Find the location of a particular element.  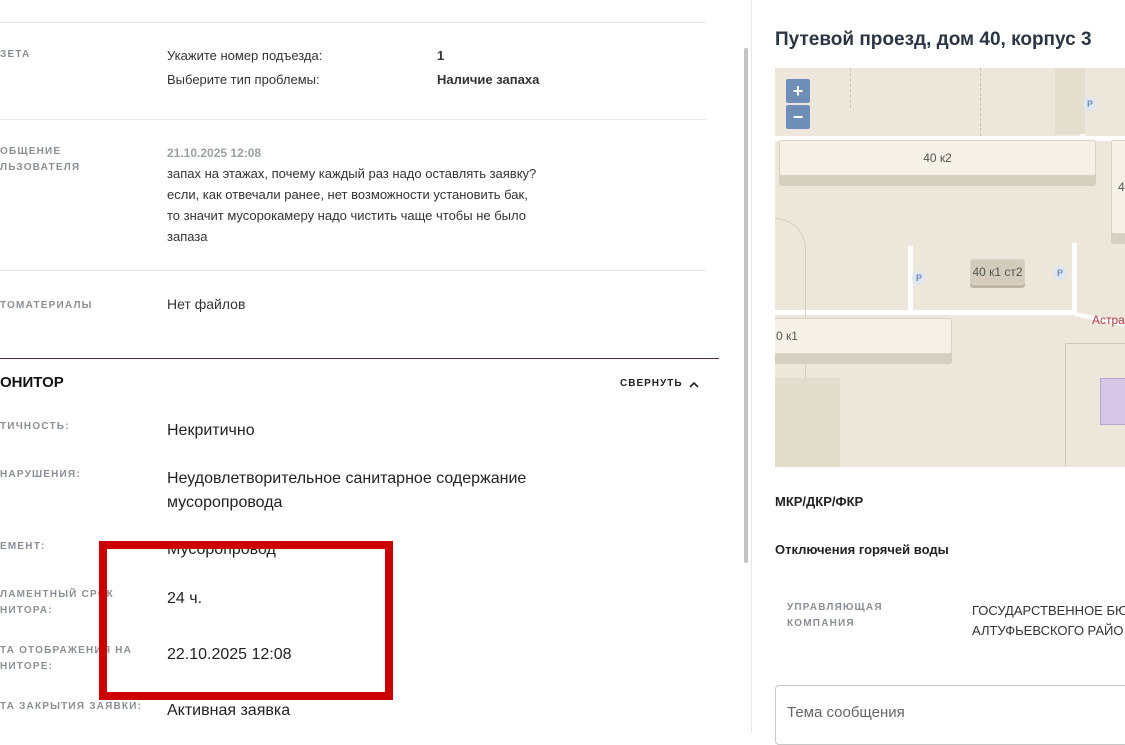

map-building: 40 к1 ст2 is located at coordinates (997, 272).